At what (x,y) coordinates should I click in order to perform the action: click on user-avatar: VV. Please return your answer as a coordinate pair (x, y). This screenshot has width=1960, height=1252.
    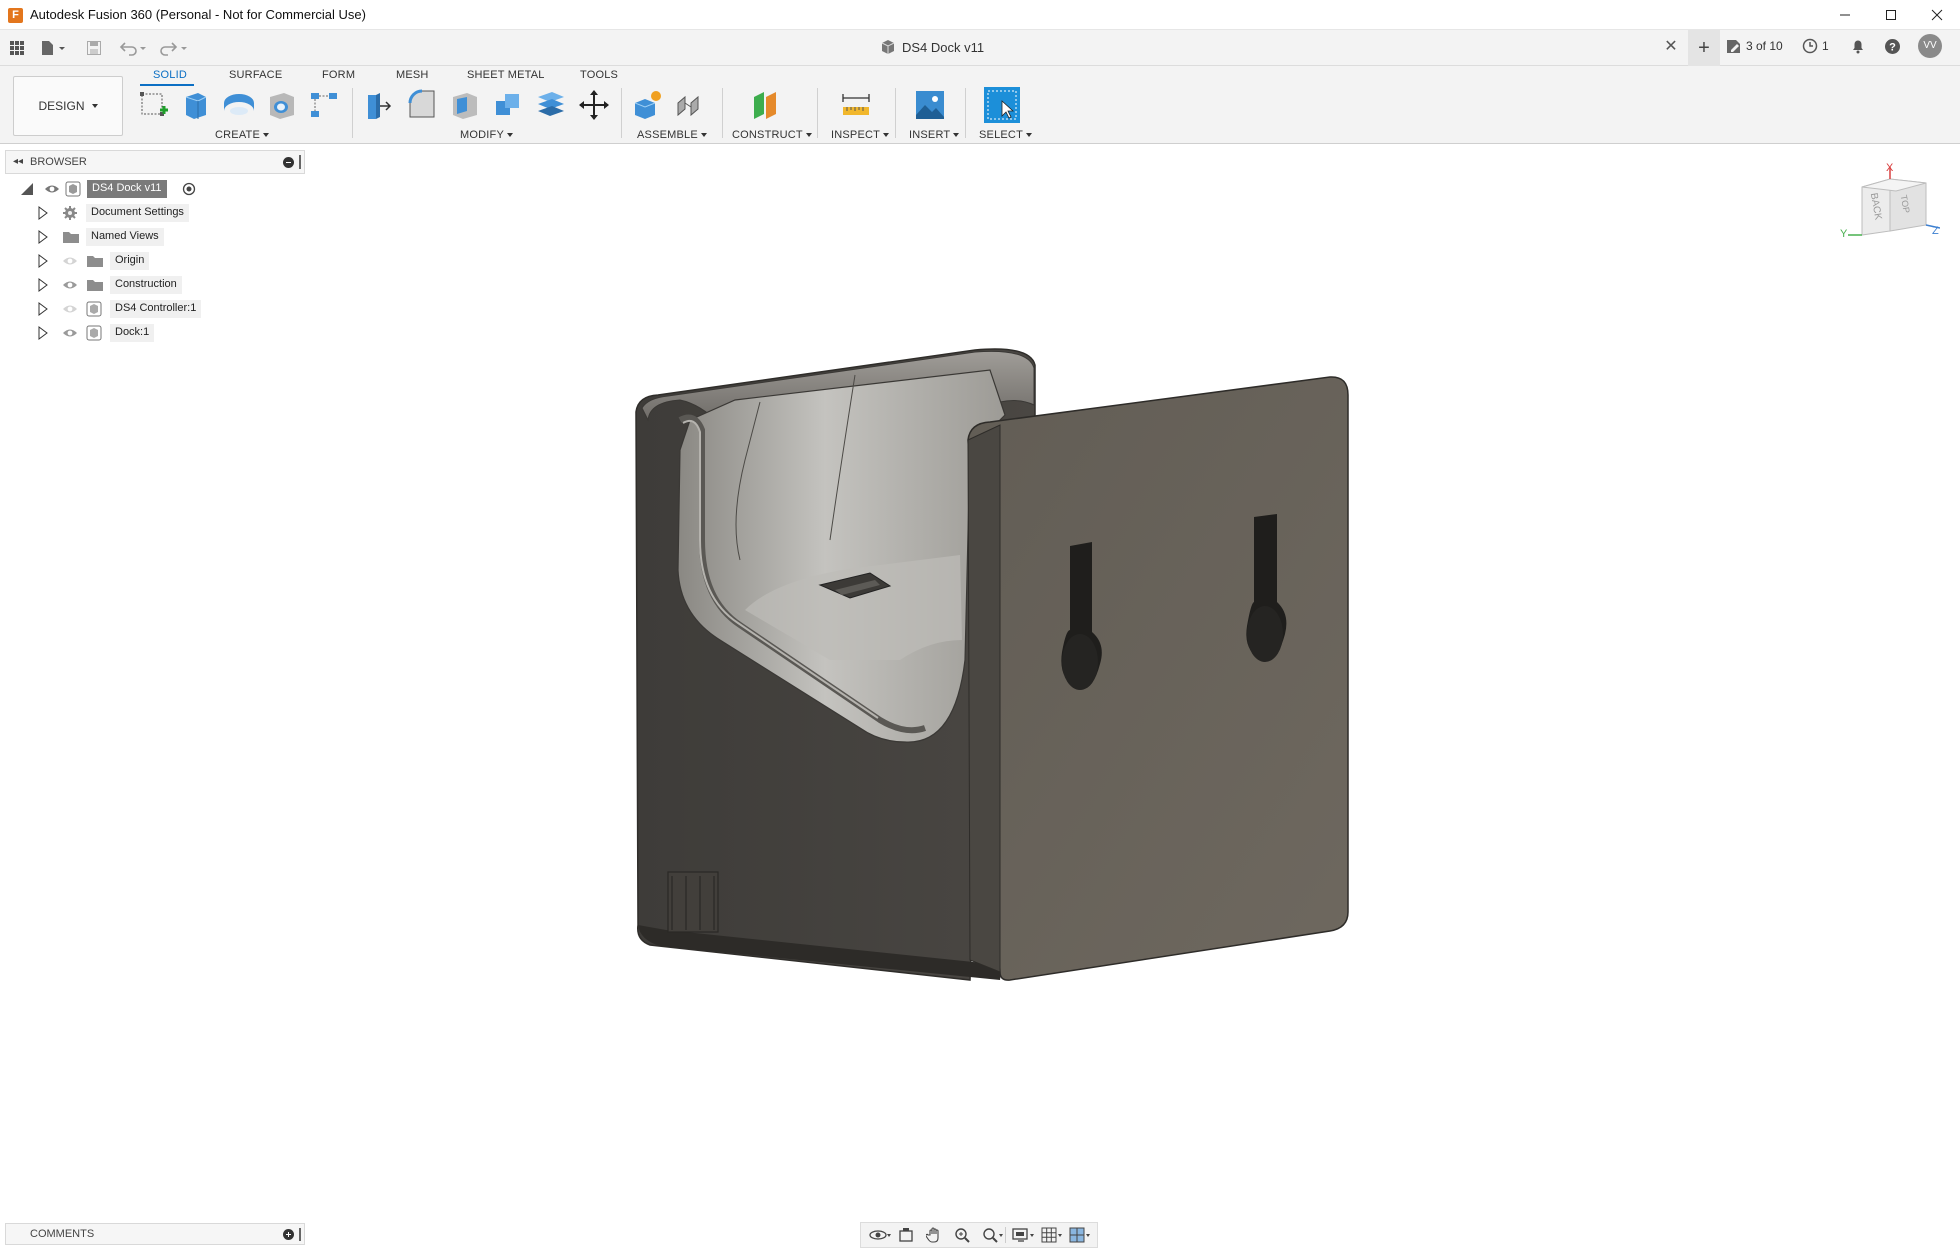
    Looking at the image, I should click on (1930, 46).